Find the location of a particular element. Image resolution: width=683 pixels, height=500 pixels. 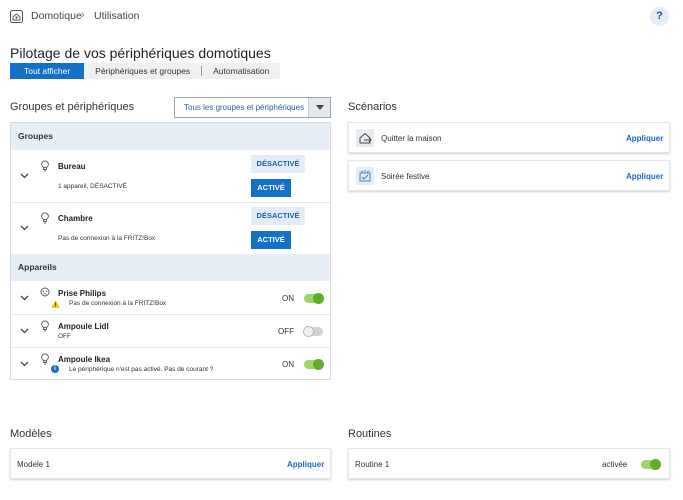

caret-down-icon is located at coordinates (320, 107).